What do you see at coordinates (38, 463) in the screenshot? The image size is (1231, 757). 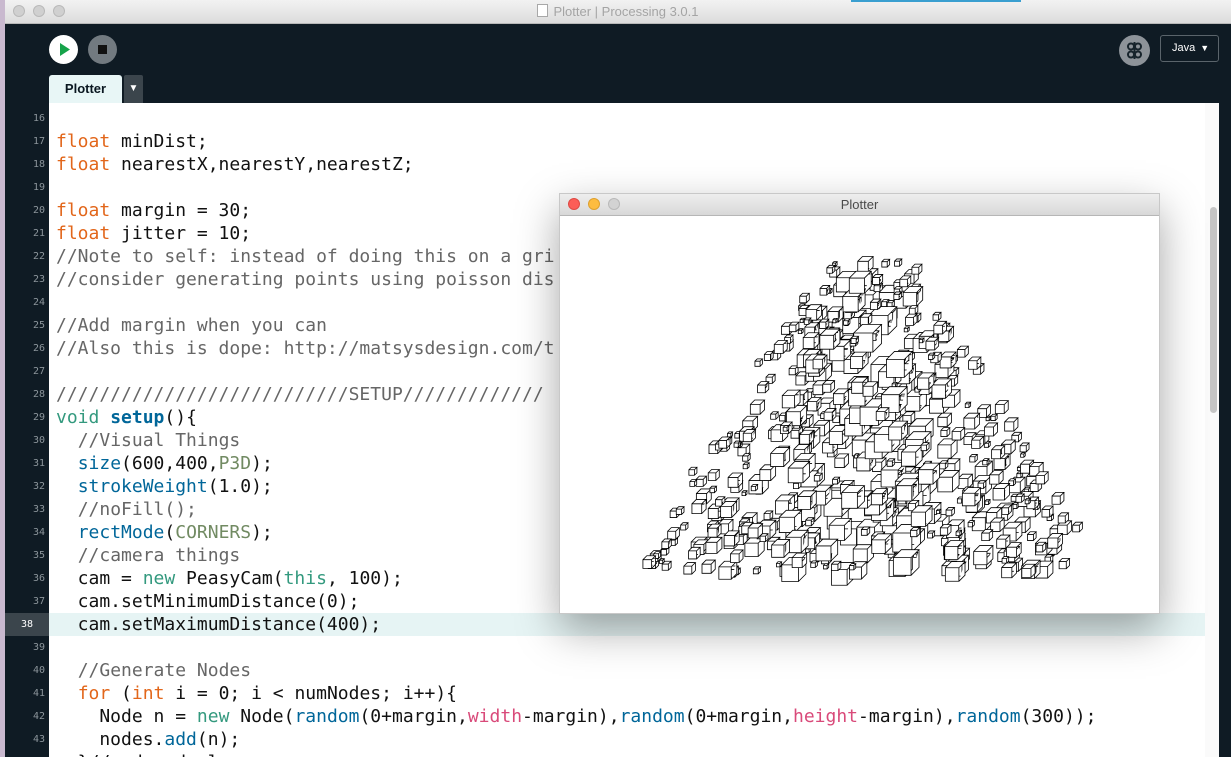 I see `line-number: 31` at bounding box center [38, 463].